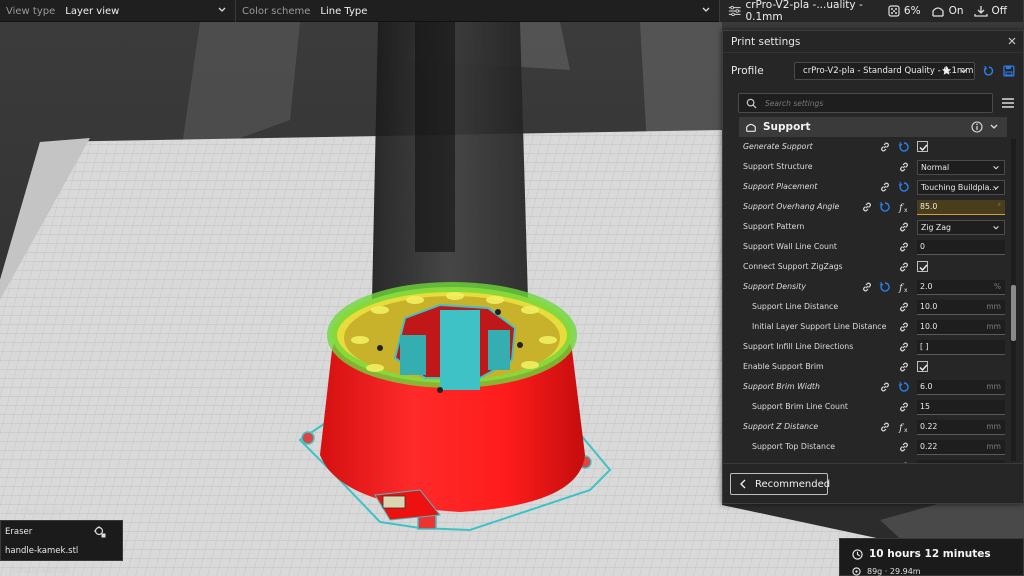 The width and height of the screenshot is (1024, 576). Describe the element at coordinates (780, 484) in the screenshot. I see `recommended-button: Recommended` at that location.